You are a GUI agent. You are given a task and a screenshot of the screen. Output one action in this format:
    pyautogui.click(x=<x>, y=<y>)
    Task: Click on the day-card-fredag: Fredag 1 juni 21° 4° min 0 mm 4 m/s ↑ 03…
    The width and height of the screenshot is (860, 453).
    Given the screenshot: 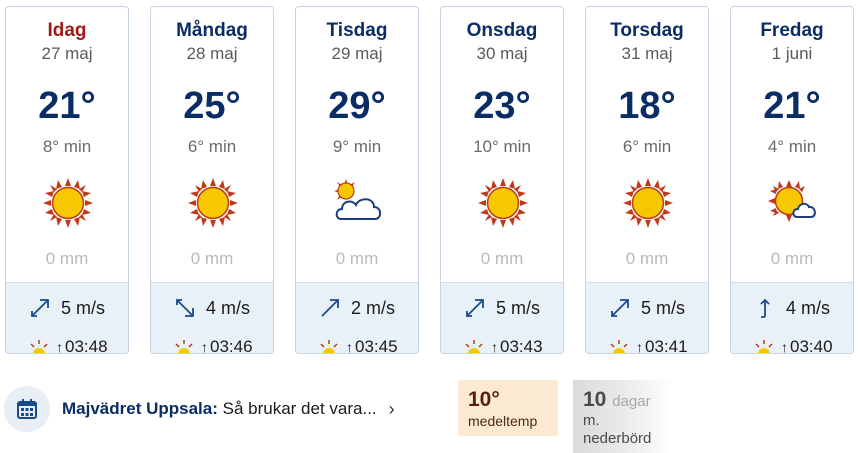 What is the action you would take?
    pyautogui.click(x=792, y=180)
    